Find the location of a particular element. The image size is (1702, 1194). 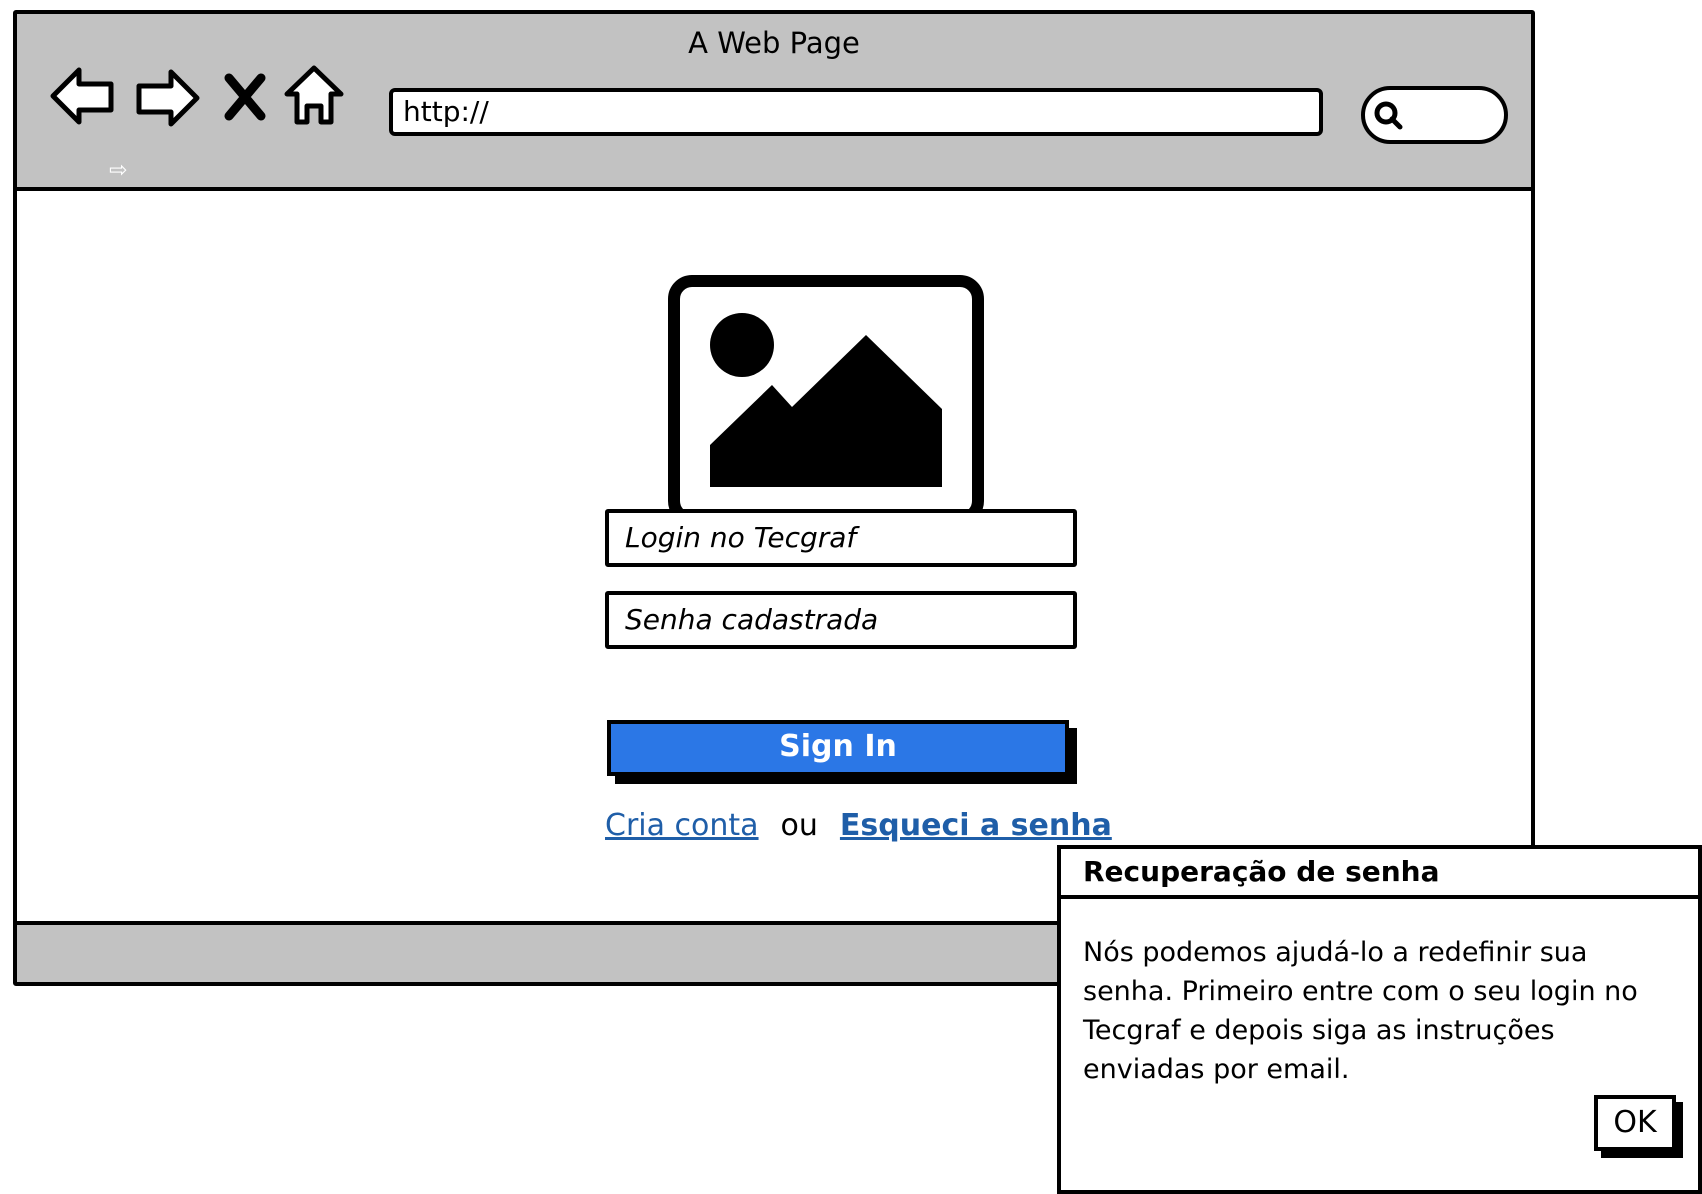

sign-in-button: Sign In is located at coordinates (838, 748).